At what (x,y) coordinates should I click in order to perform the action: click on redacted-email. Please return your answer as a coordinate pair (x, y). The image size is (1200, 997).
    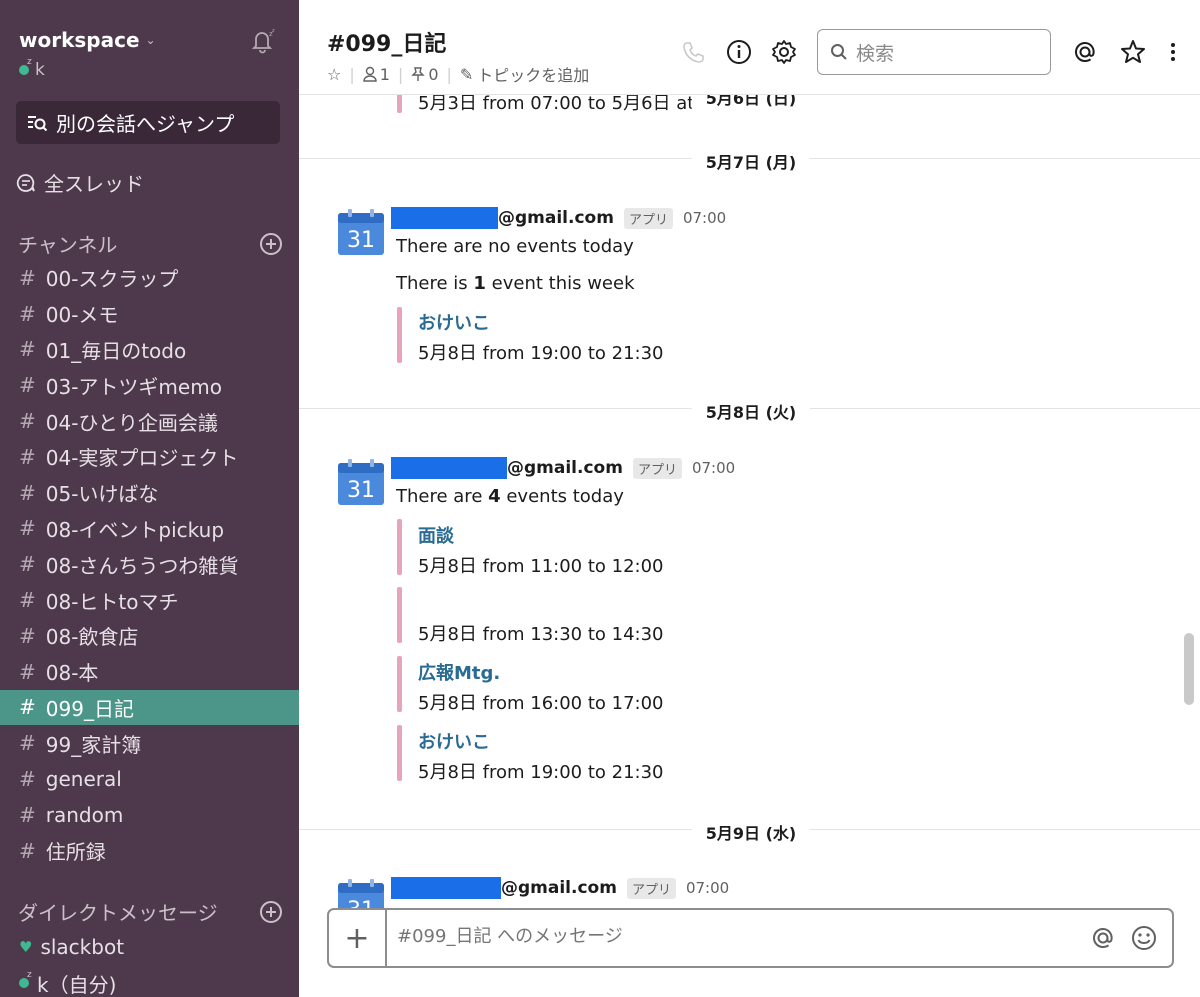
    Looking at the image, I should click on (446, 888).